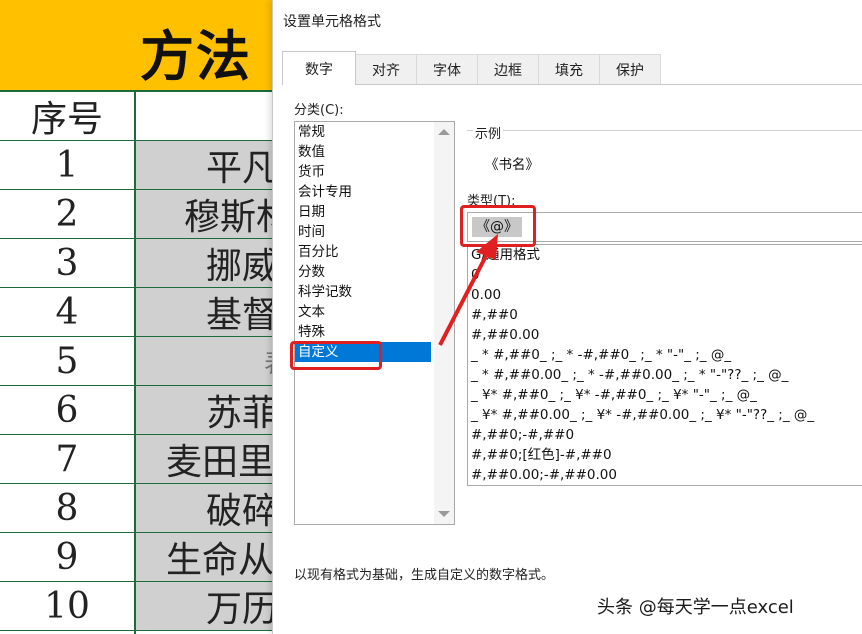  I want to click on arrow-shaft, so click(464, 298).